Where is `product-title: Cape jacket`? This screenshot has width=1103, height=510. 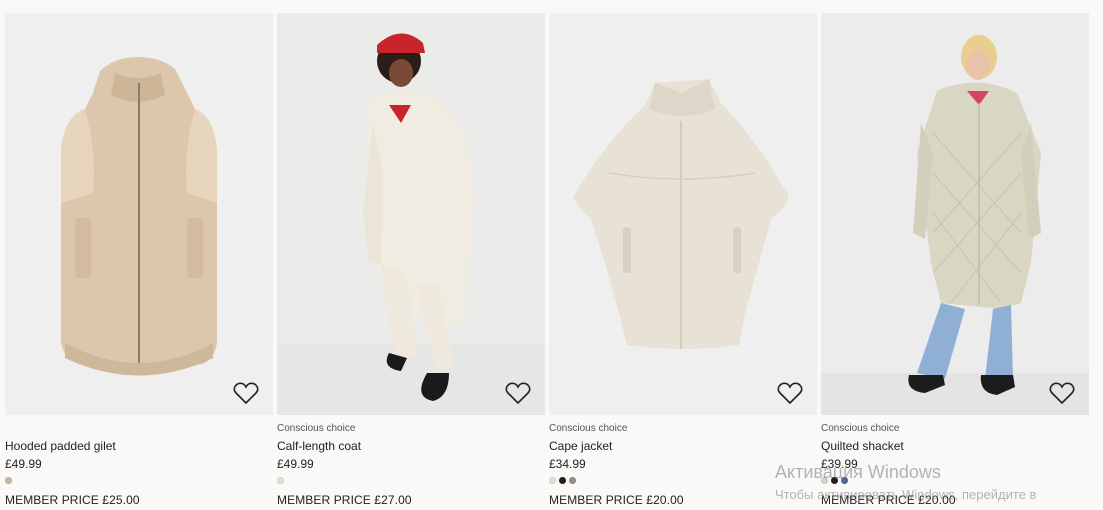
product-title: Cape jacket is located at coordinates (580, 446).